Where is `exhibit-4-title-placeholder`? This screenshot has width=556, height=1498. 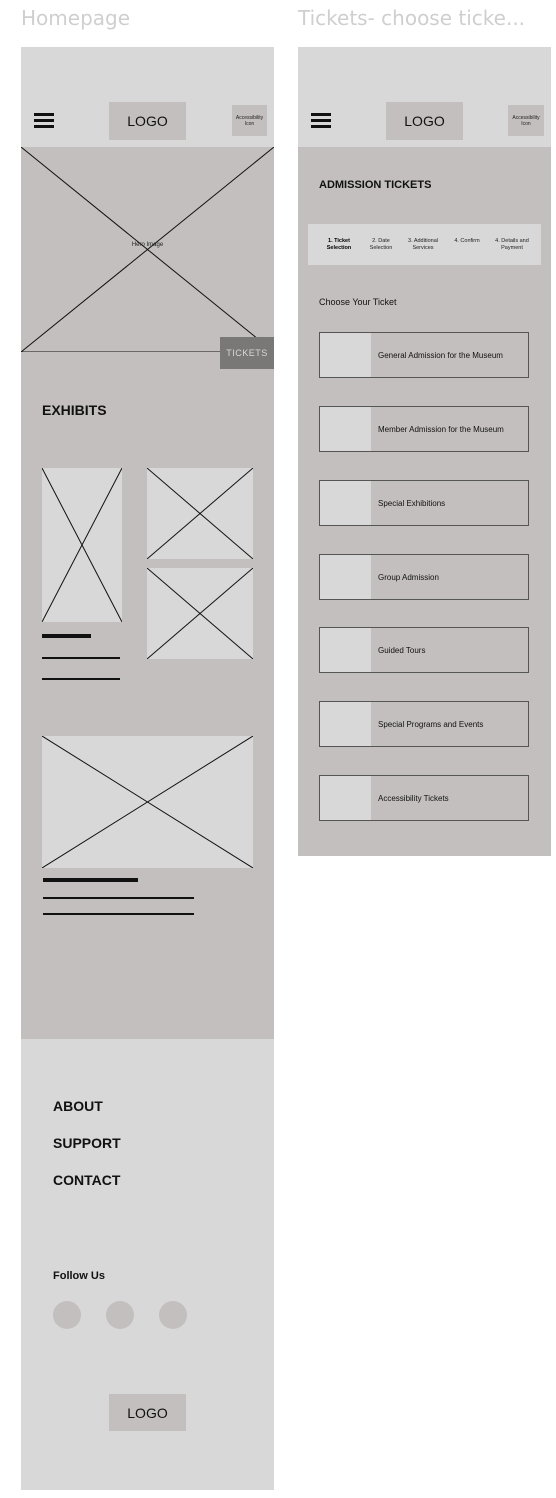
exhibit-4-title-placeholder is located at coordinates (90, 880).